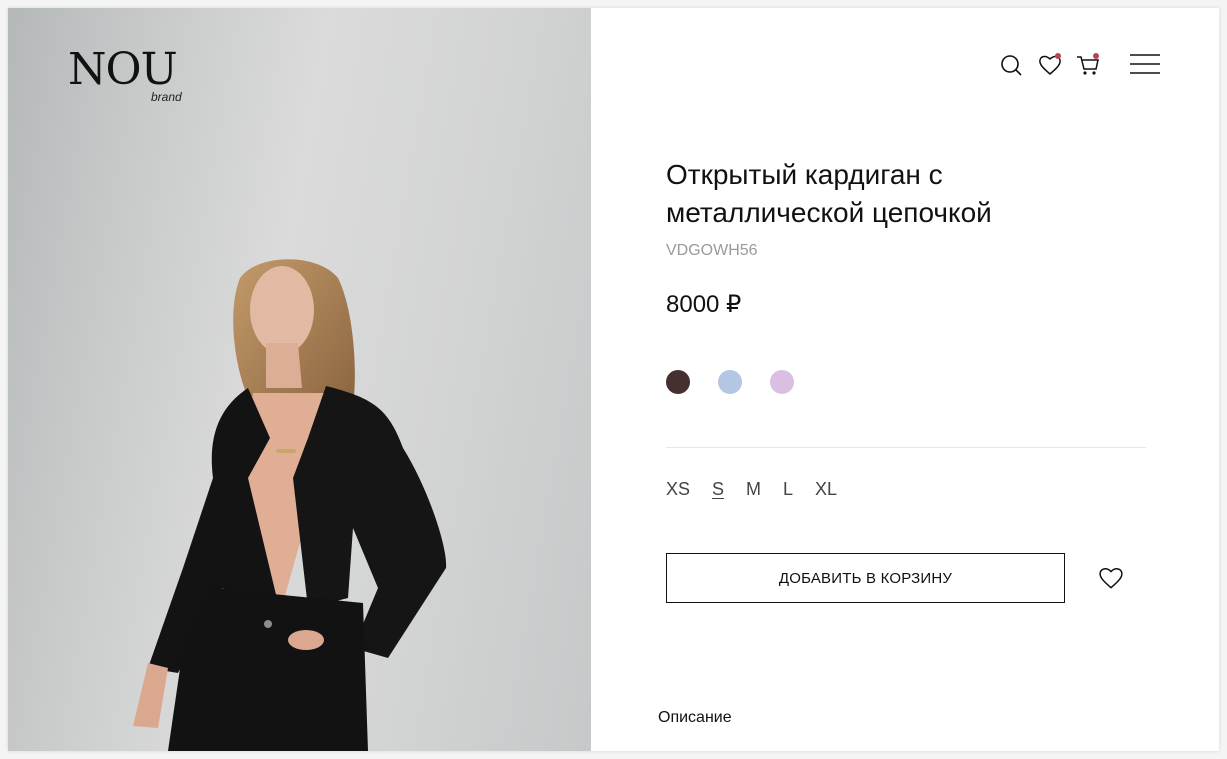 The width and height of the screenshot is (1227, 759). I want to click on product-sku: VDGOWH56, so click(712, 250).